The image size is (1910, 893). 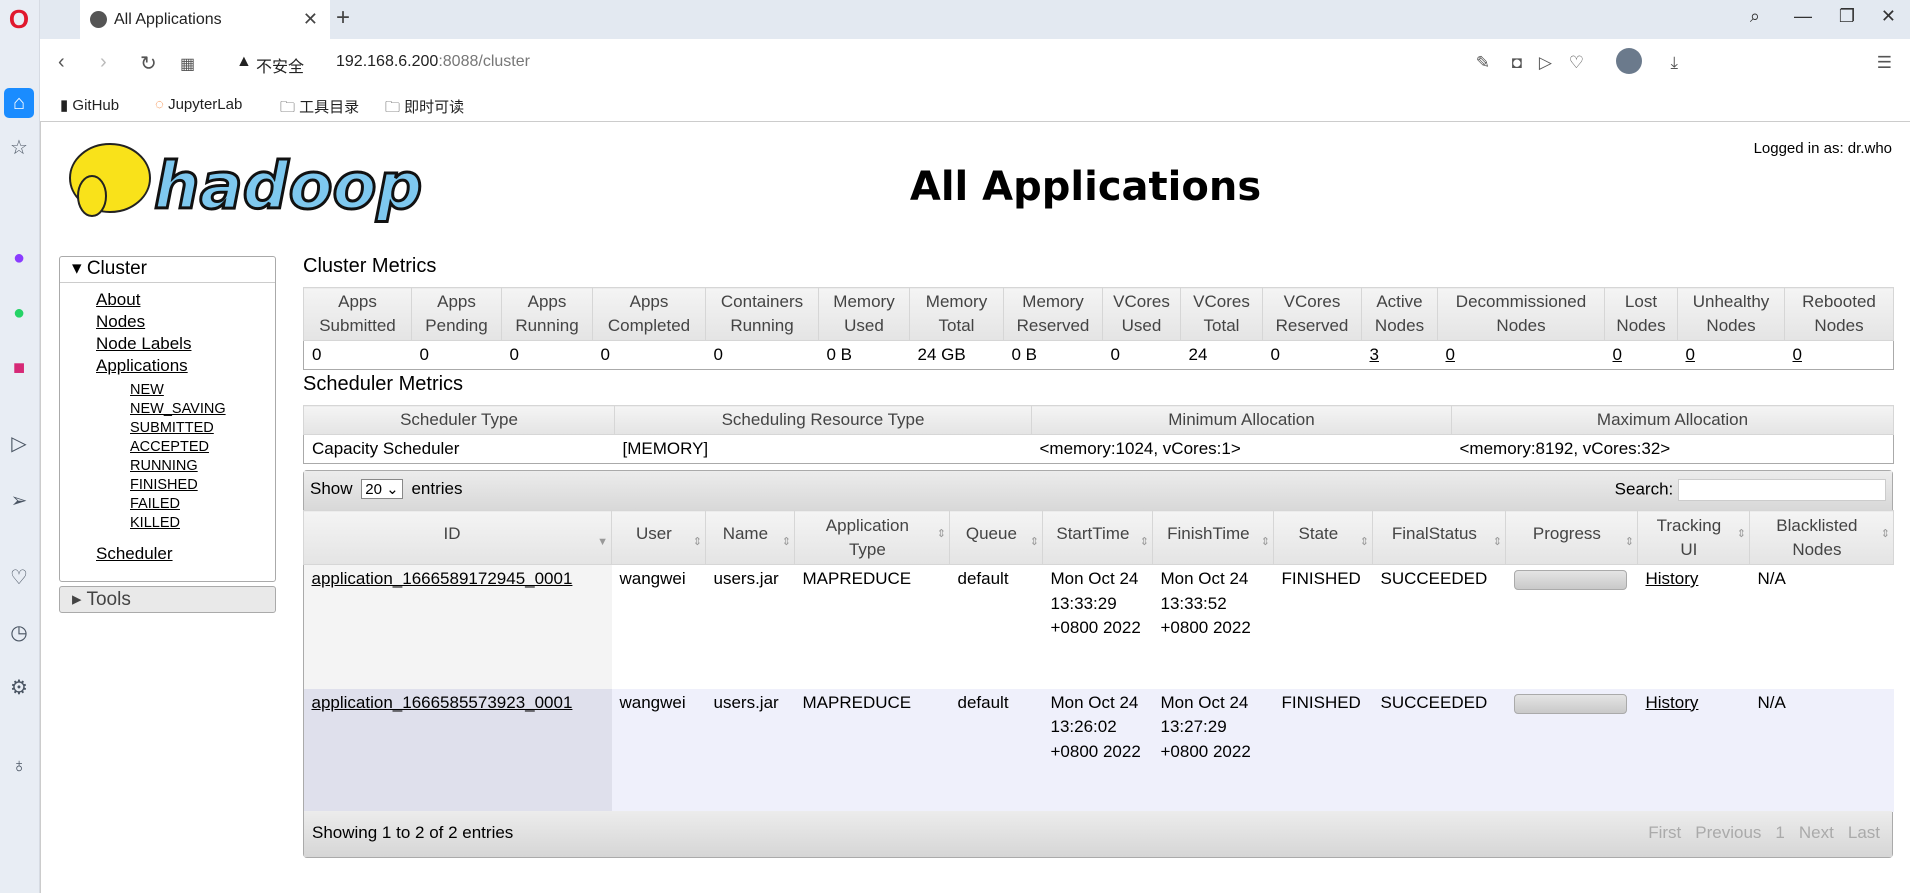 I want to click on nav-scheduler: Scheduler, so click(x=185, y=554).